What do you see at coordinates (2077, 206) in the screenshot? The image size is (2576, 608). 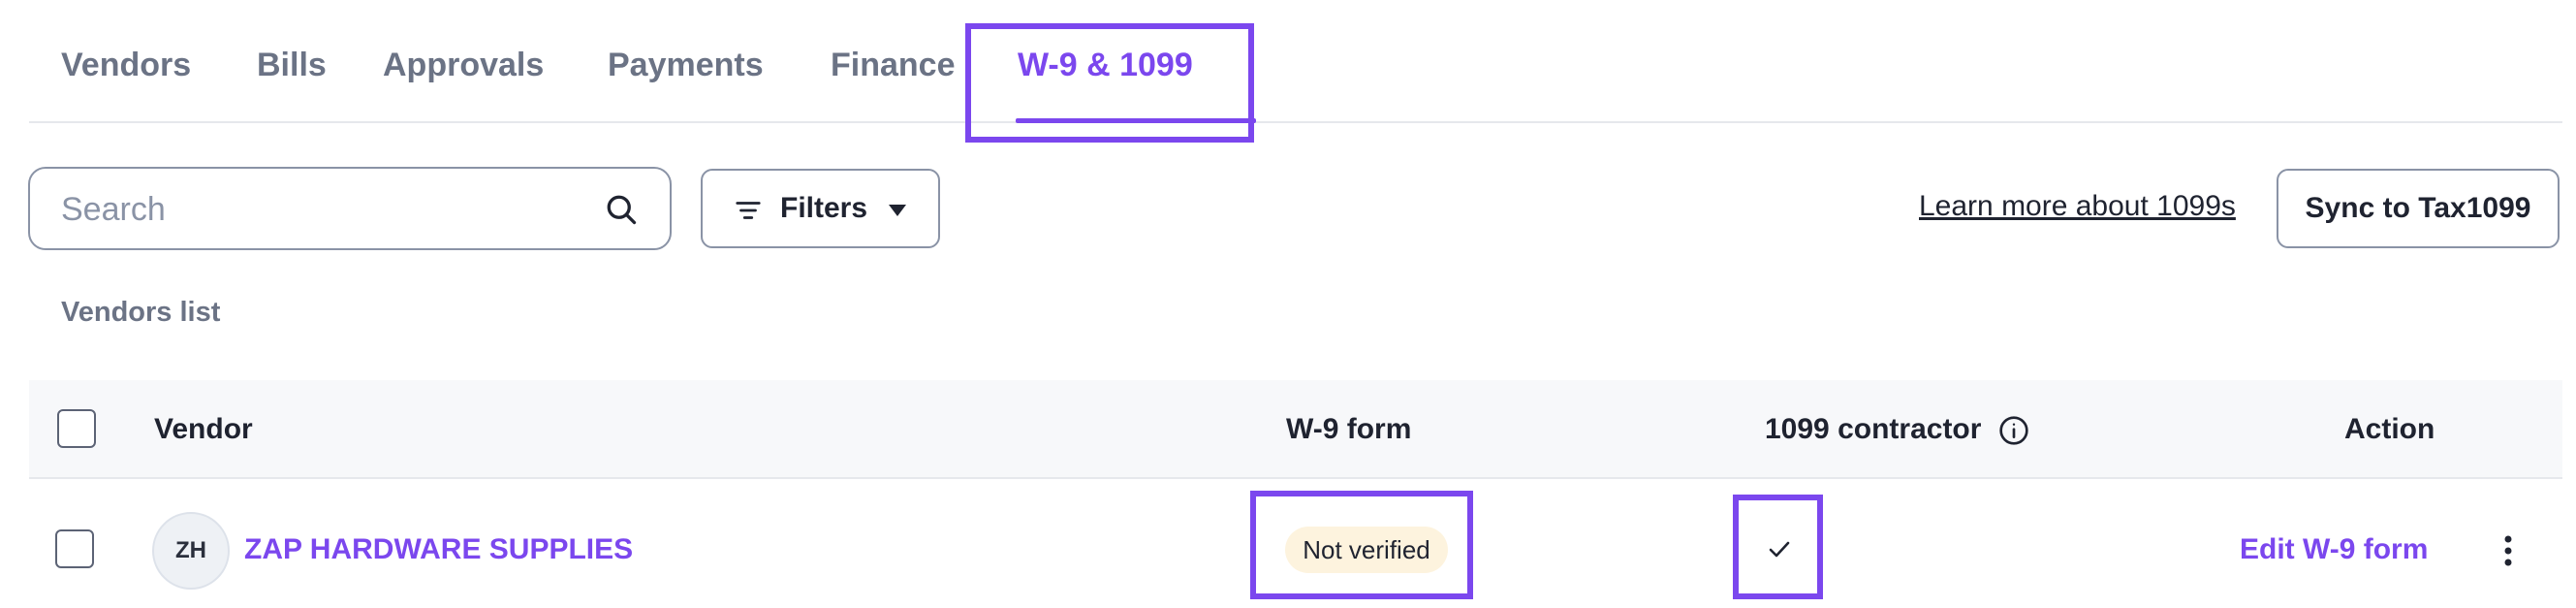 I see `learn-more-1099-link: Learn more about 1099s` at bounding box center [2077, 206].